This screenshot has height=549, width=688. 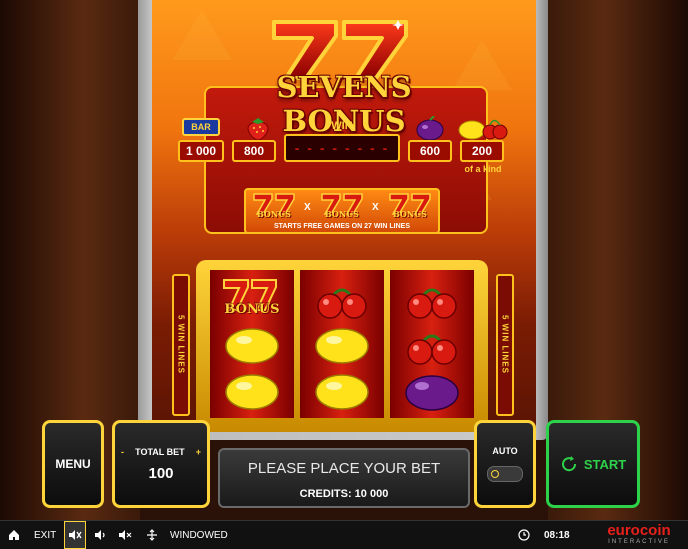 What do you see at coordinates (181, 345) in the screenshot?
I see `win-lines-left: 5 WIN LINES` at bounding box center [181, 345].